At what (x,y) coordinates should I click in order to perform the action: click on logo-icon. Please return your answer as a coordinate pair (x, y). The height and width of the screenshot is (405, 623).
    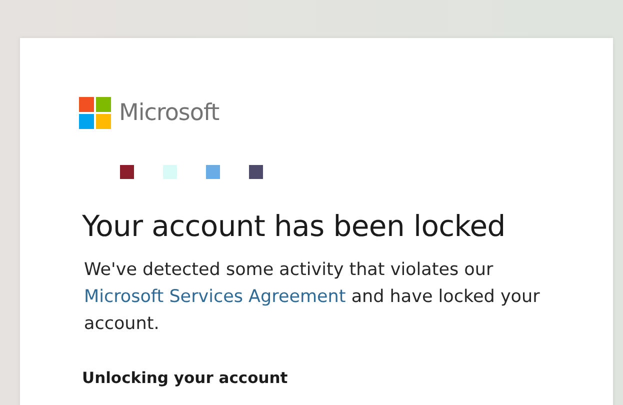
    Looking at the image, I should click on (95, 113).